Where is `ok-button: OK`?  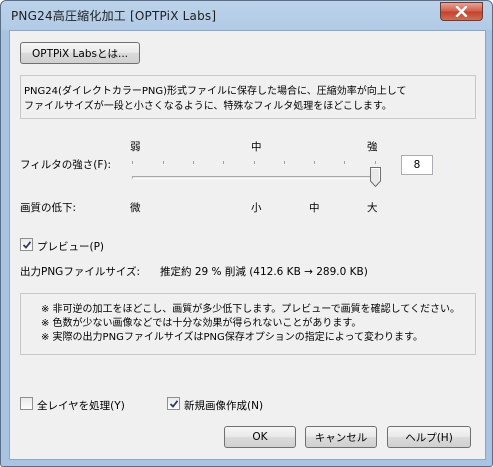 ok-button: OK is located at coordinates (260, 437).